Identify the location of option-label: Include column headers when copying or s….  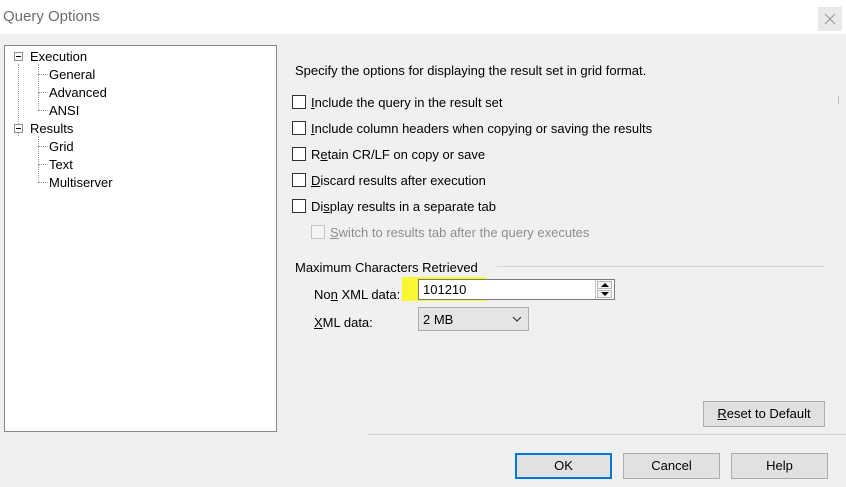
(482, 128).